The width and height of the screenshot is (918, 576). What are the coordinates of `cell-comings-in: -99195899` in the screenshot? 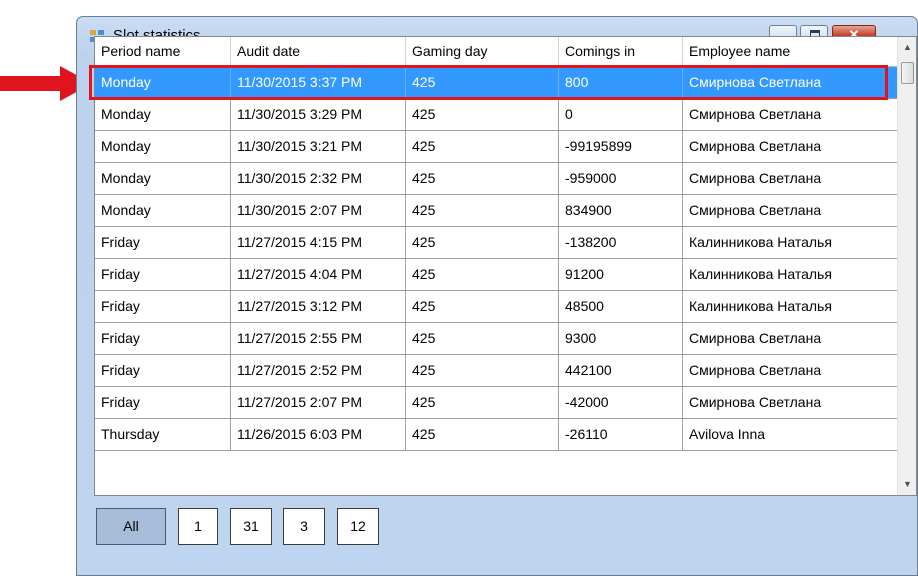 It's located at (621, 146).